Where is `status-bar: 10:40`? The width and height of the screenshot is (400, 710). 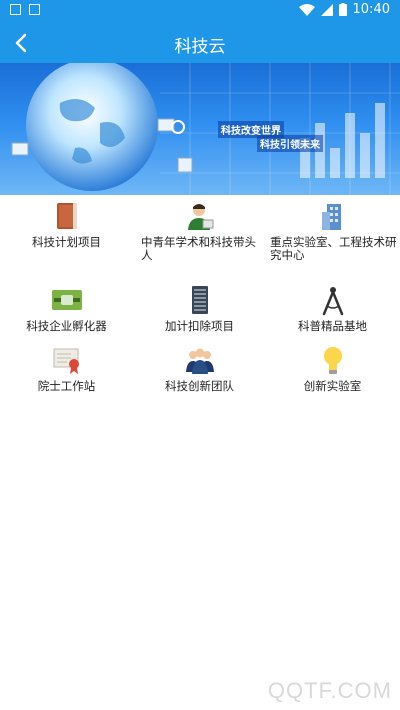 status-bar: 10:40 is located at coordinates (200, 11).